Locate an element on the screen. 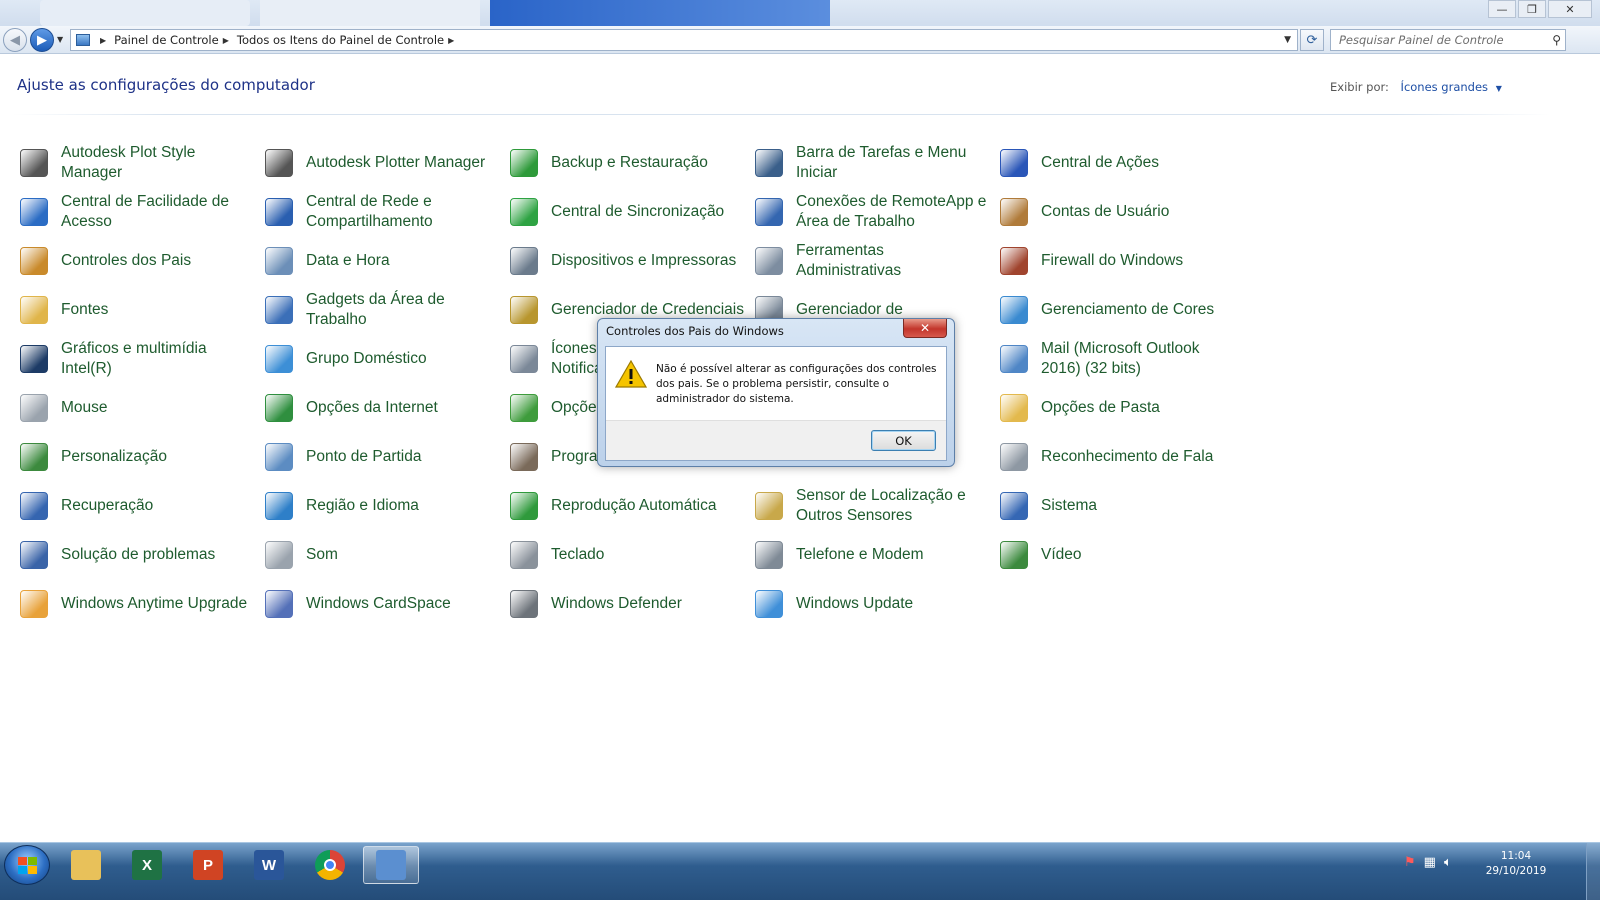  cp-item-personalization: Personalização is located at coordinates (137, 457).